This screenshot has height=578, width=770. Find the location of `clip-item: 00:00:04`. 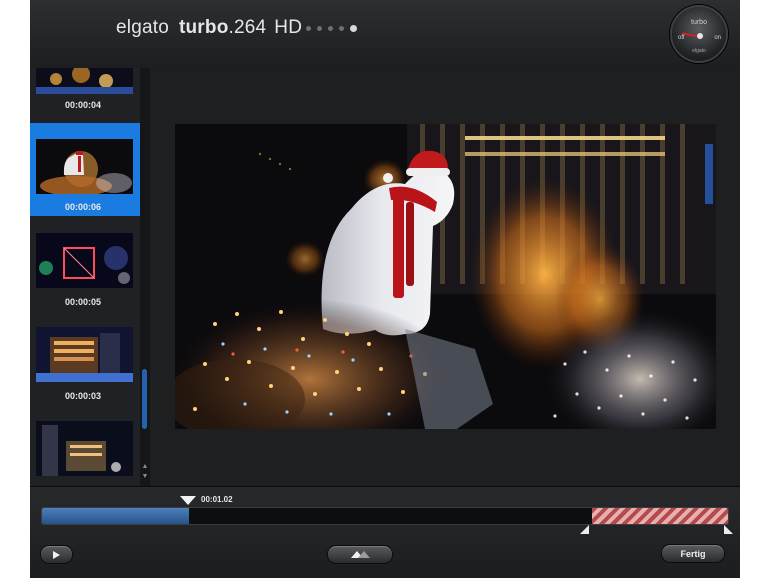

clip-item: 00:00:04 is located at coordinates (85, 94).